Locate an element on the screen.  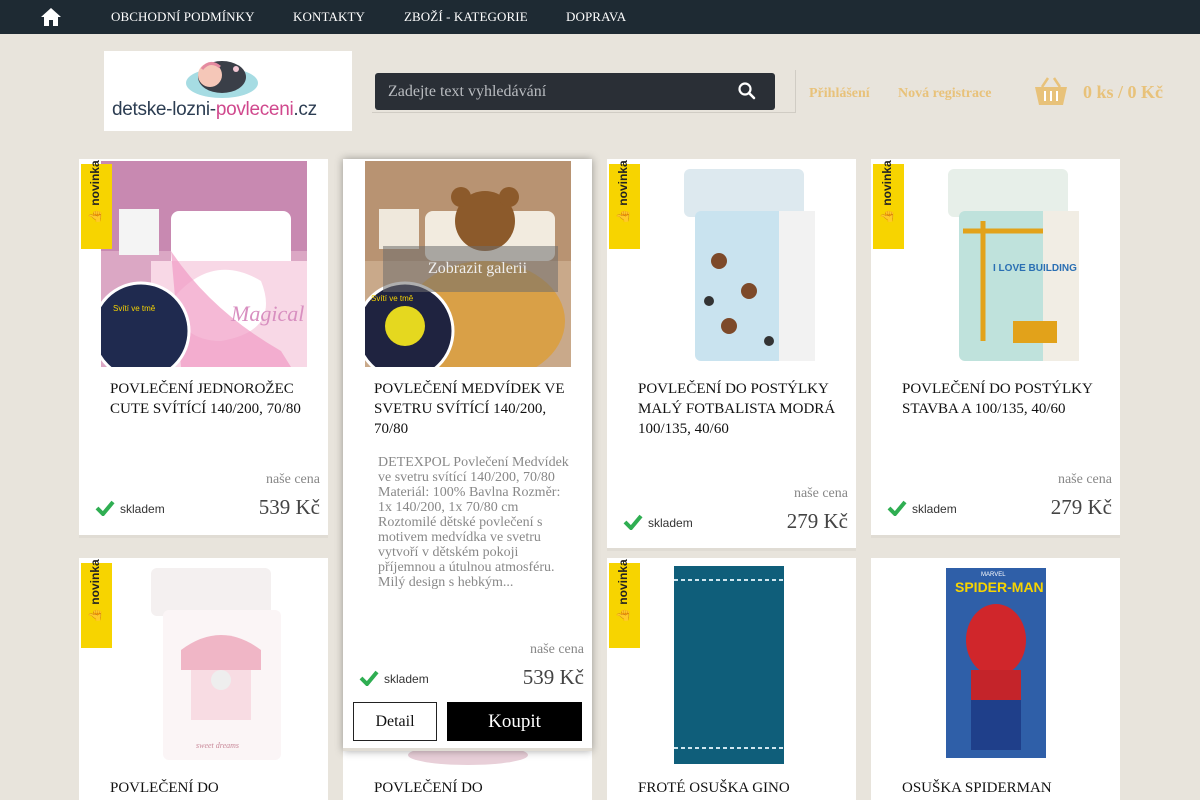
product-image: SPIDER-MAN MARVEL is located at coordinates (996, 663).